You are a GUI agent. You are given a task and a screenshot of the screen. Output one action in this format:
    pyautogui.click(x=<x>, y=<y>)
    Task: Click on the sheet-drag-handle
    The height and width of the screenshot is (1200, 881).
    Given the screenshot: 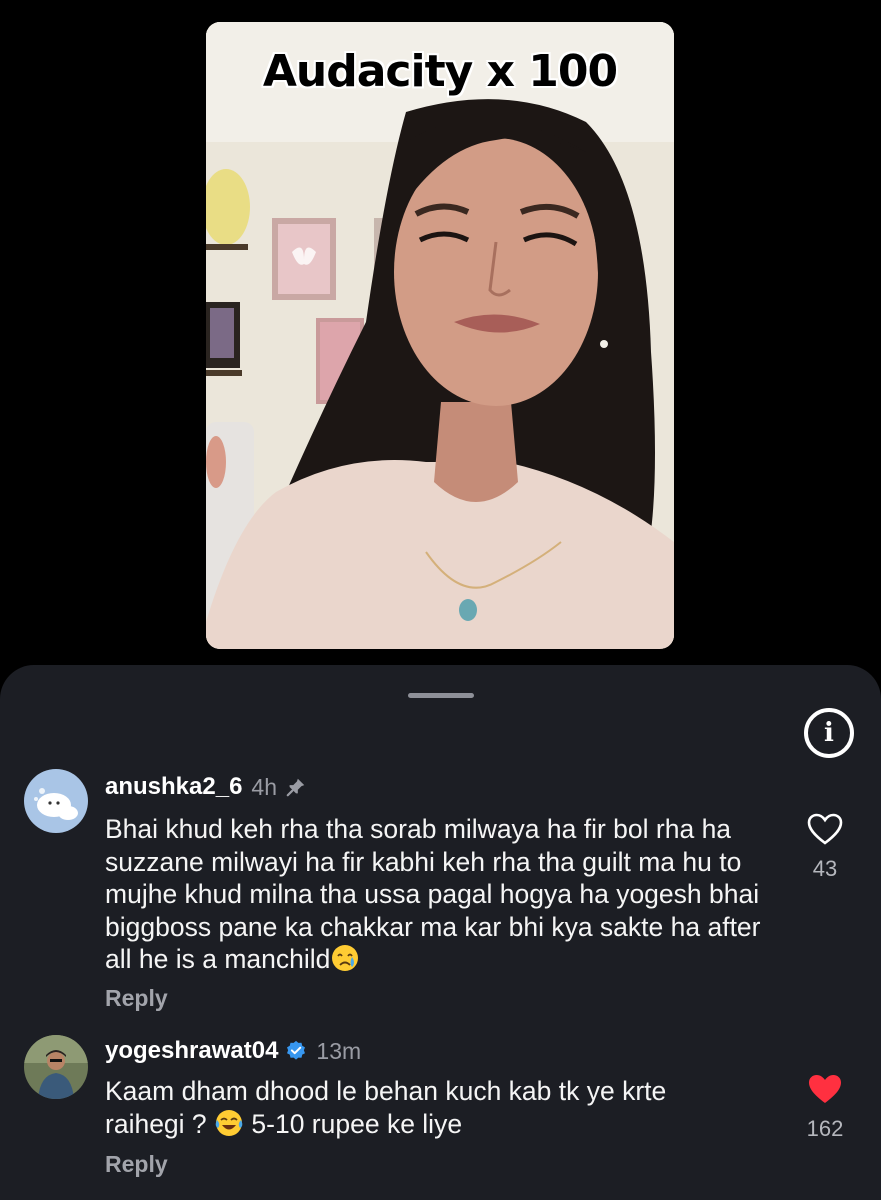 What is the action you would take?
    pyautogui.click(x=441, y=695)
    